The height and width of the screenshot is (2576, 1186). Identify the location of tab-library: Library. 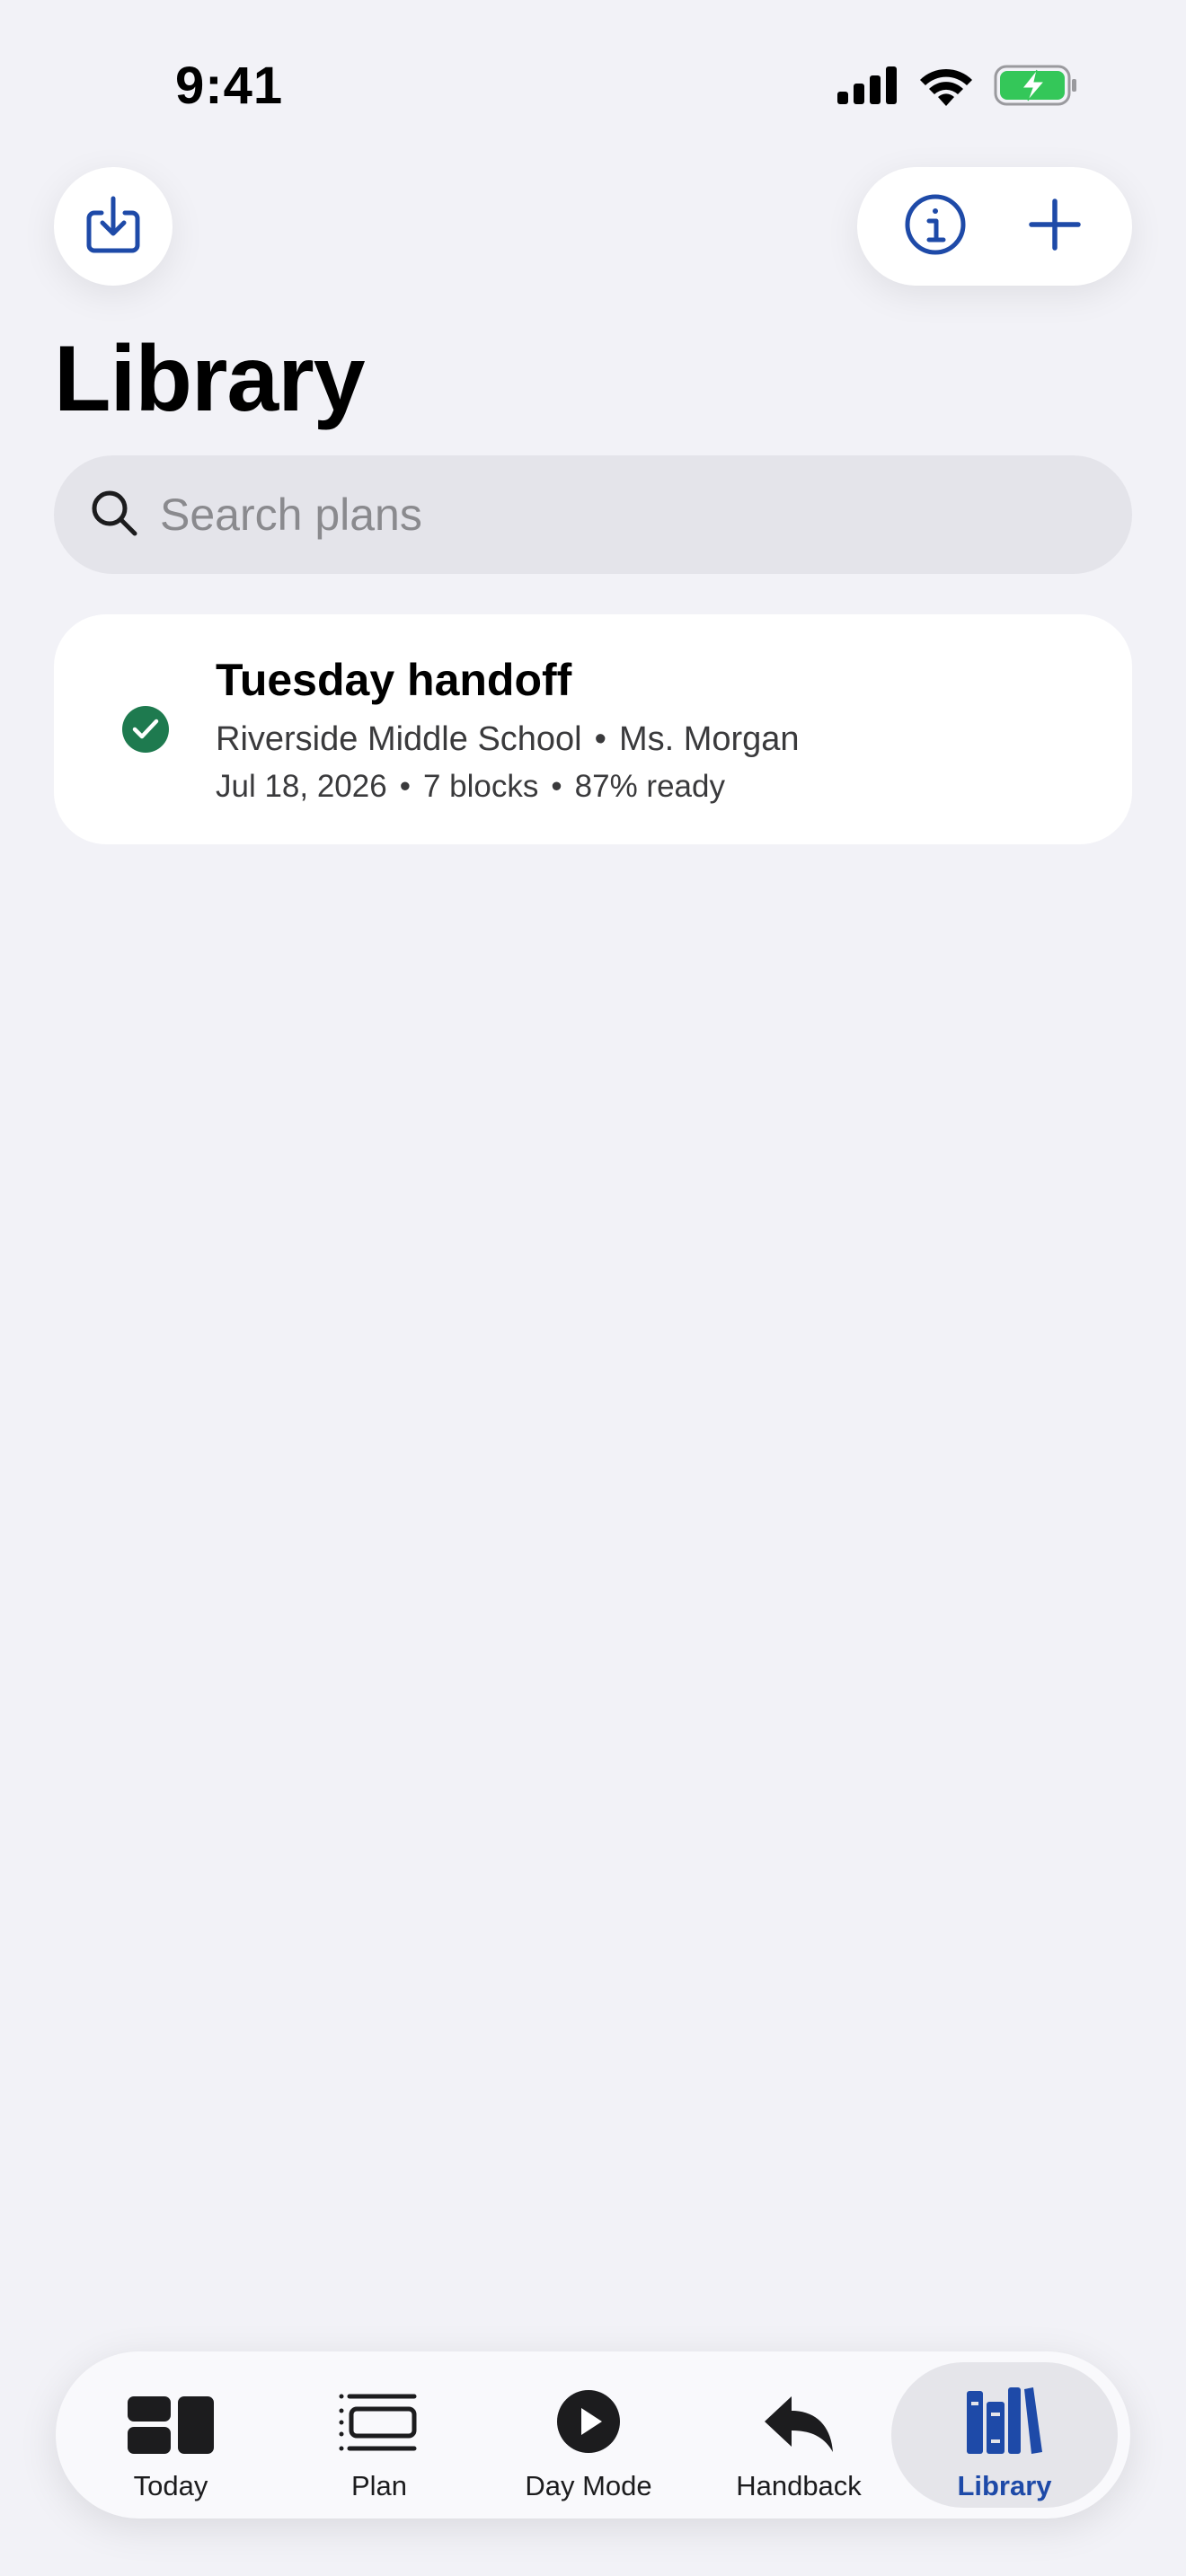
(1004, 2435).